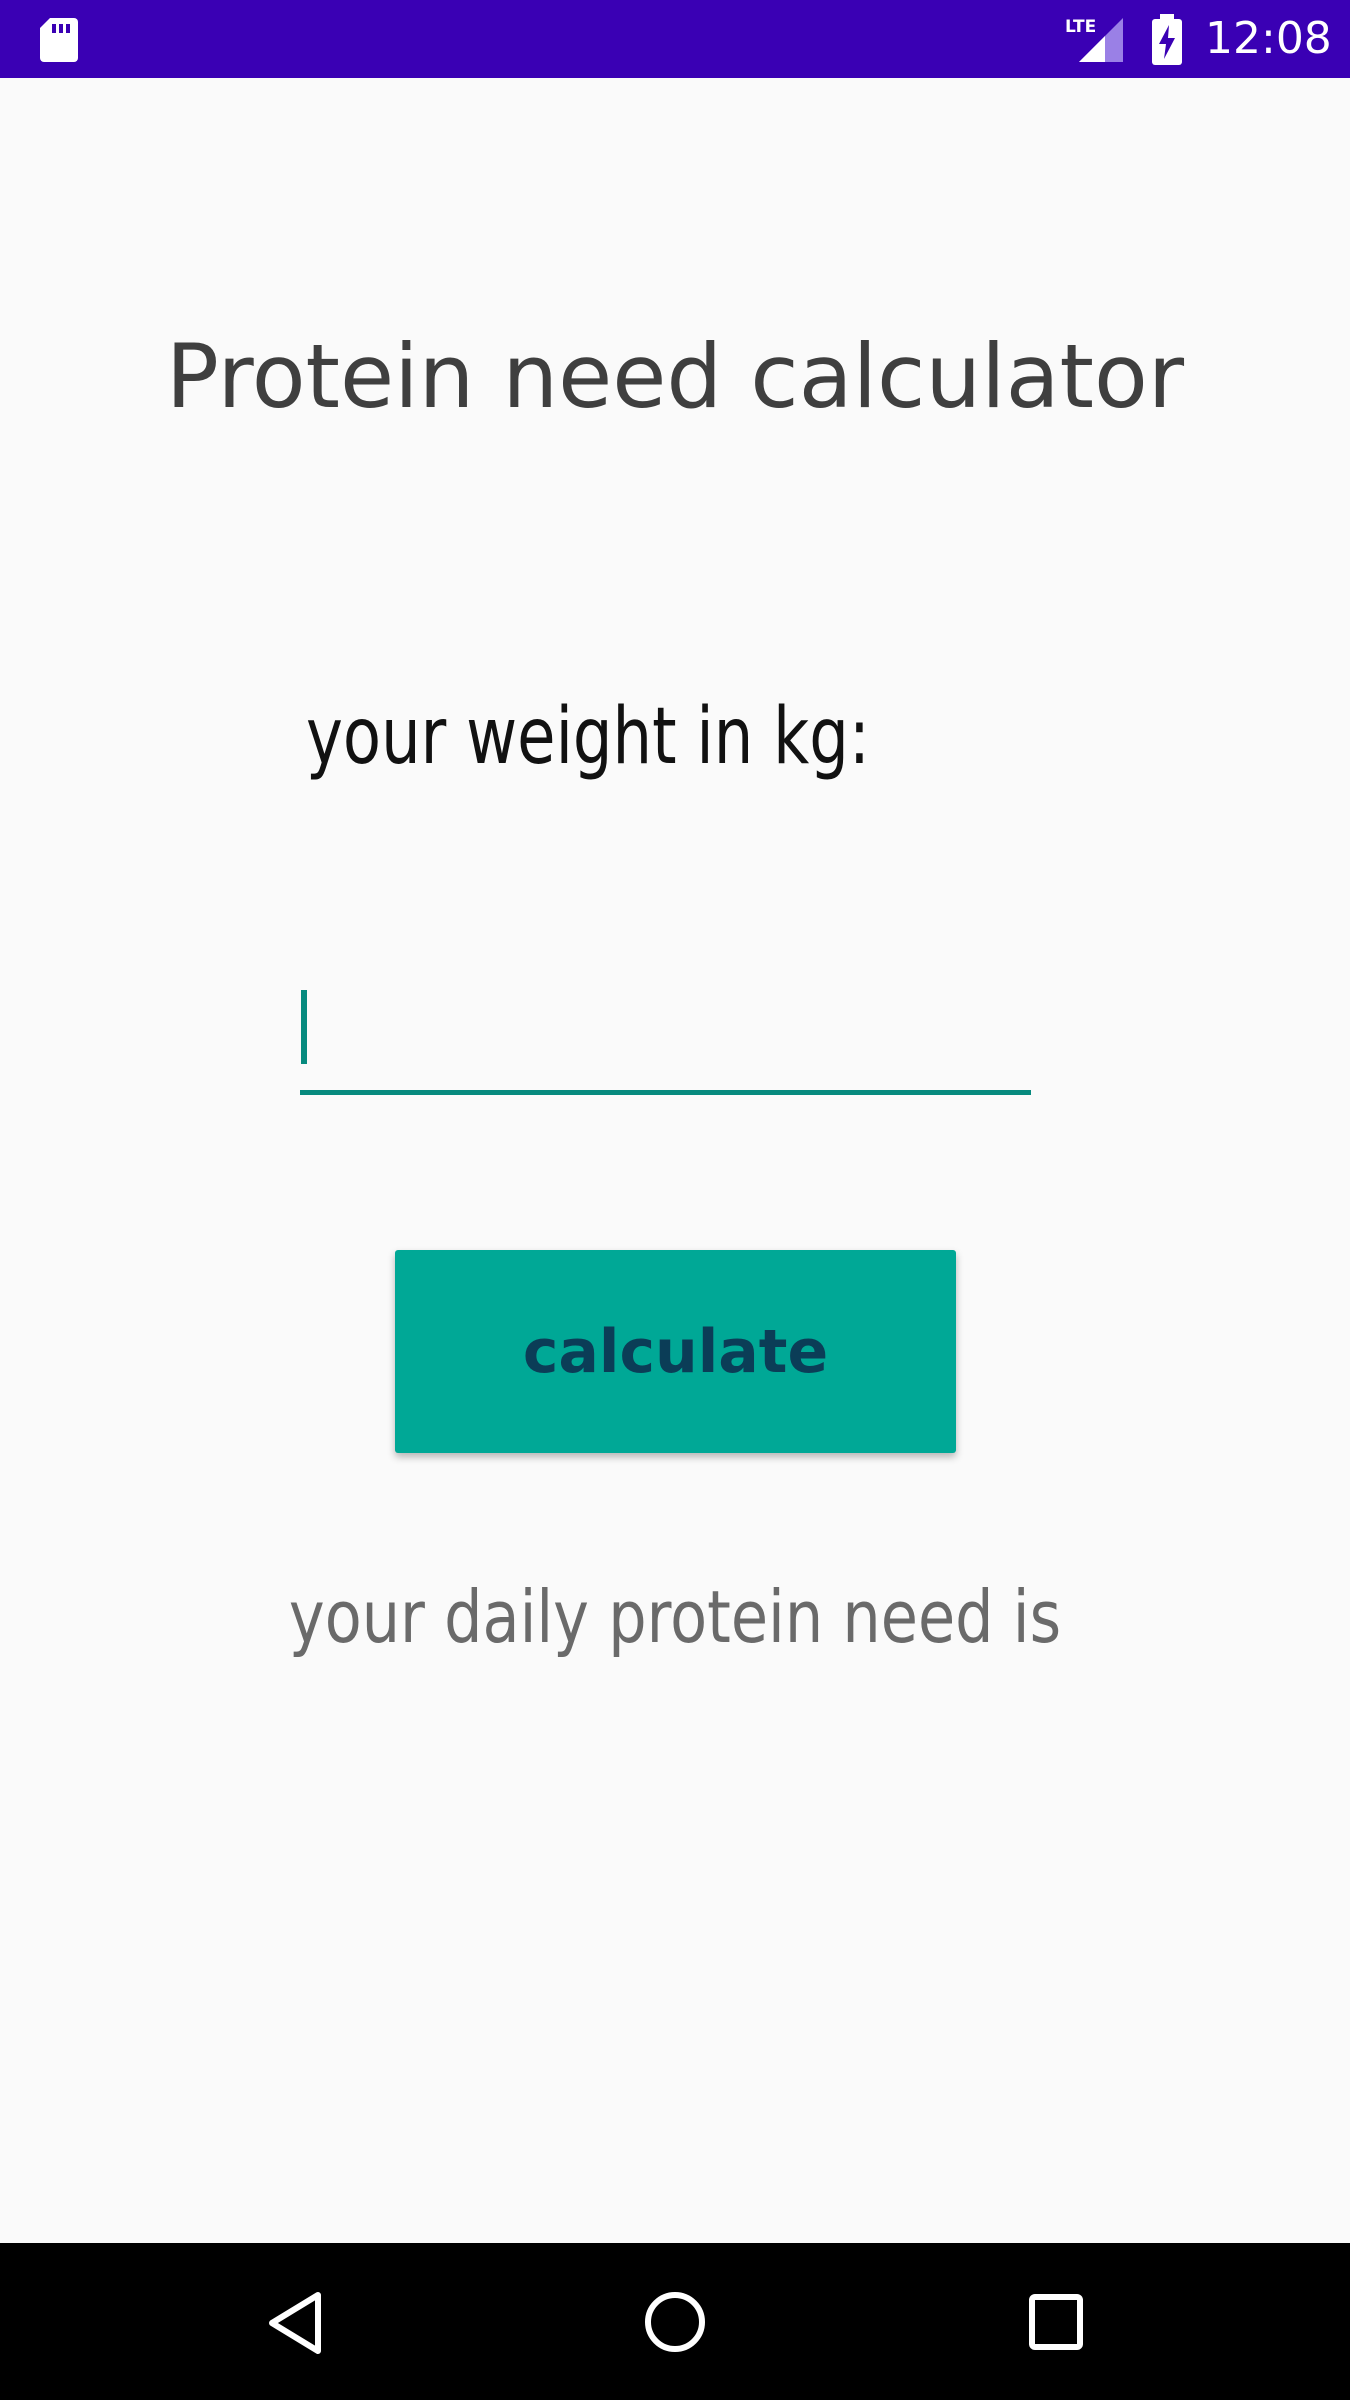 The width and height of the screenshot is (1350, 2400). Describe the element at coordinates (1094, 39) in the screenshot. I see `lte-signal-icon: LTE` at that location.